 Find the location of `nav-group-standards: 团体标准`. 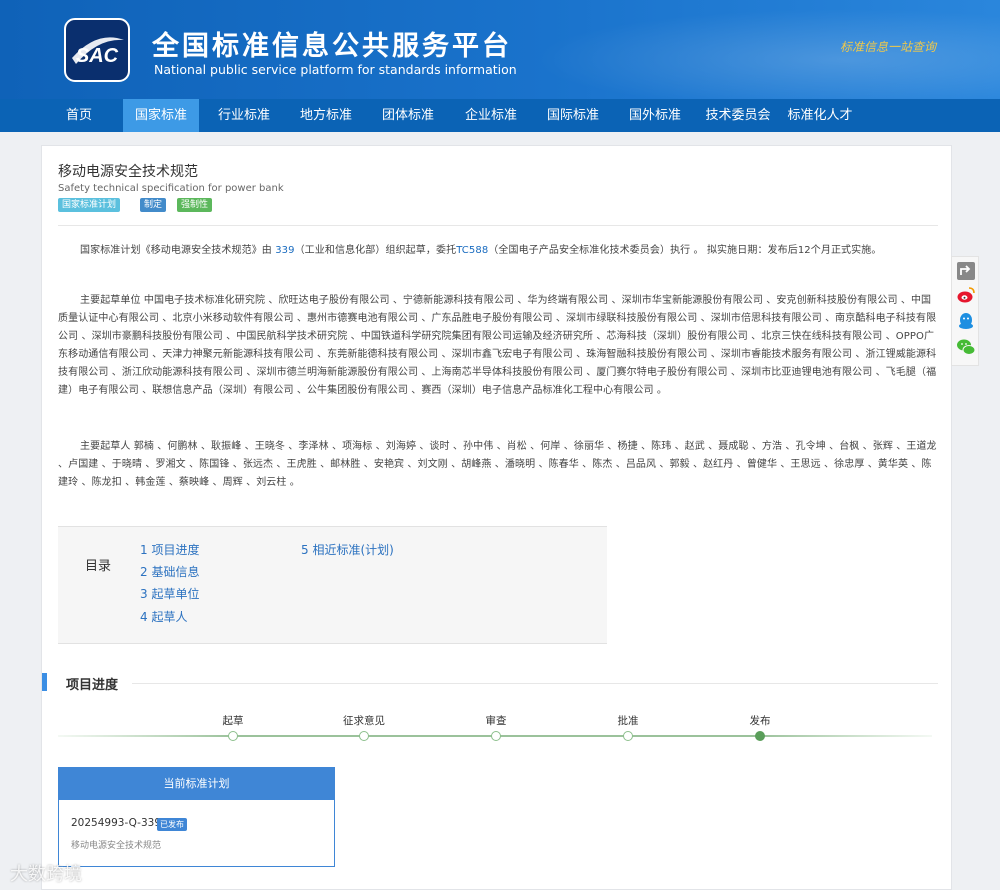

nav-group-standards: 团体标准 is located at coordinates (408, 115).